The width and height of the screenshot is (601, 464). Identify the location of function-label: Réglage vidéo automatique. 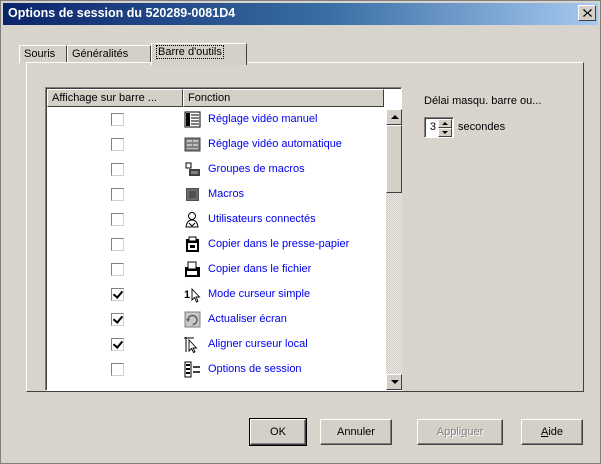
(275, 144).